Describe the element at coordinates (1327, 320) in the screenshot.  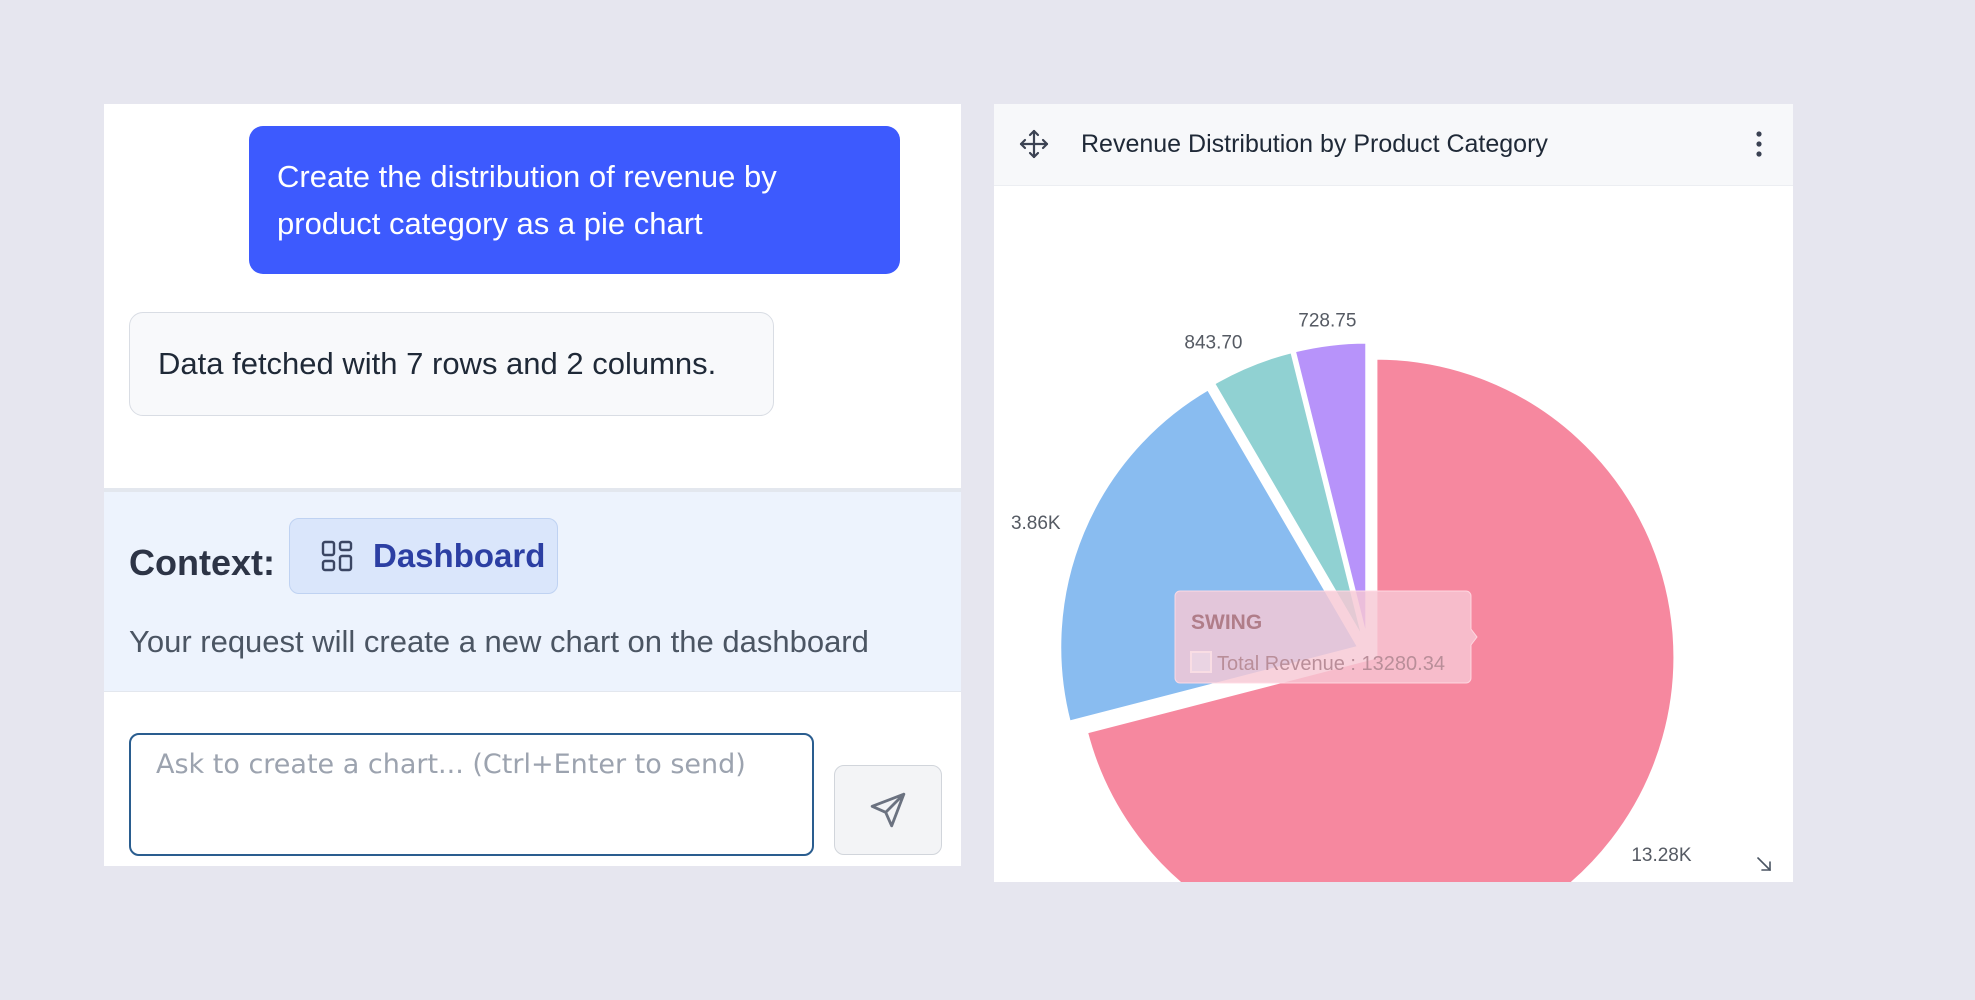
I see `pie-data-label-3: 728.75` at that location.